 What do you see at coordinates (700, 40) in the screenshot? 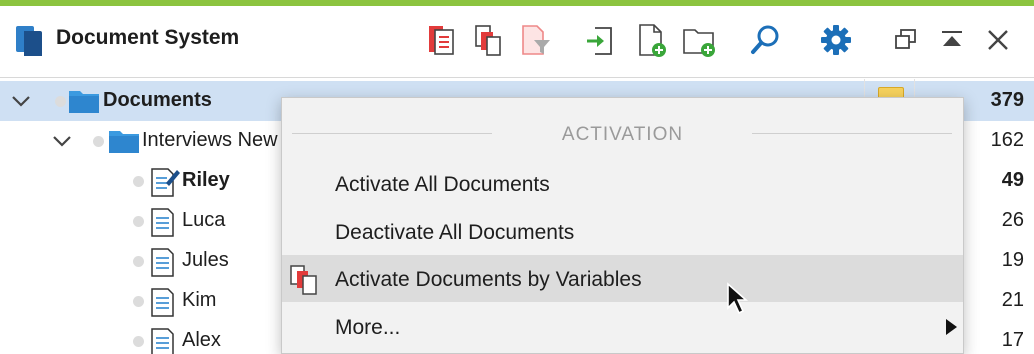
I see `new-document-set-icon` at bounding box center [700, 40].